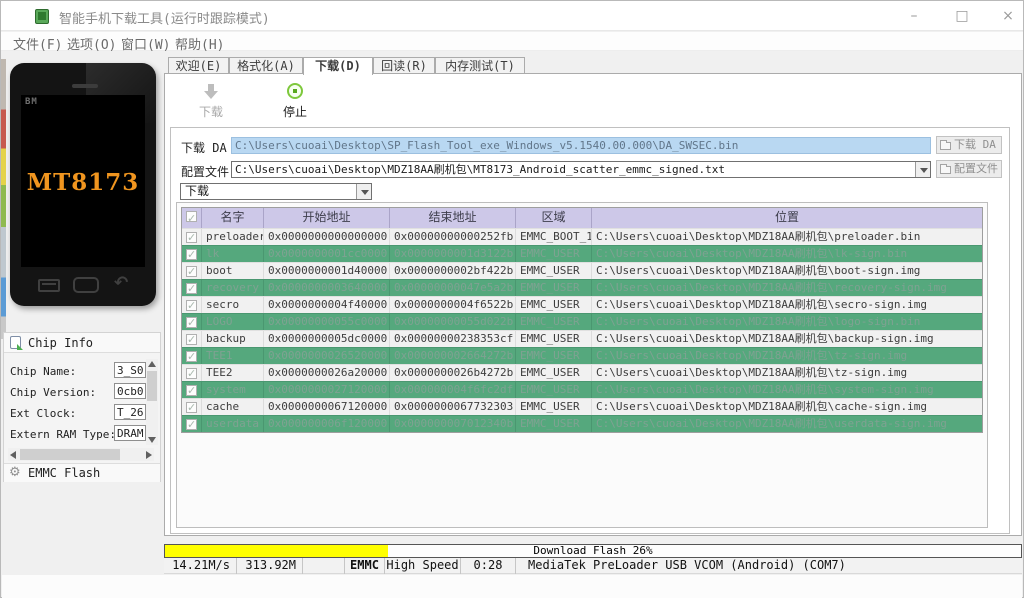 The image size is (1024, 598). What do you see at coordinates (15, 472) in the screenshot?
I see `gear-icon: ⚙` at bounding box center [15, 472].